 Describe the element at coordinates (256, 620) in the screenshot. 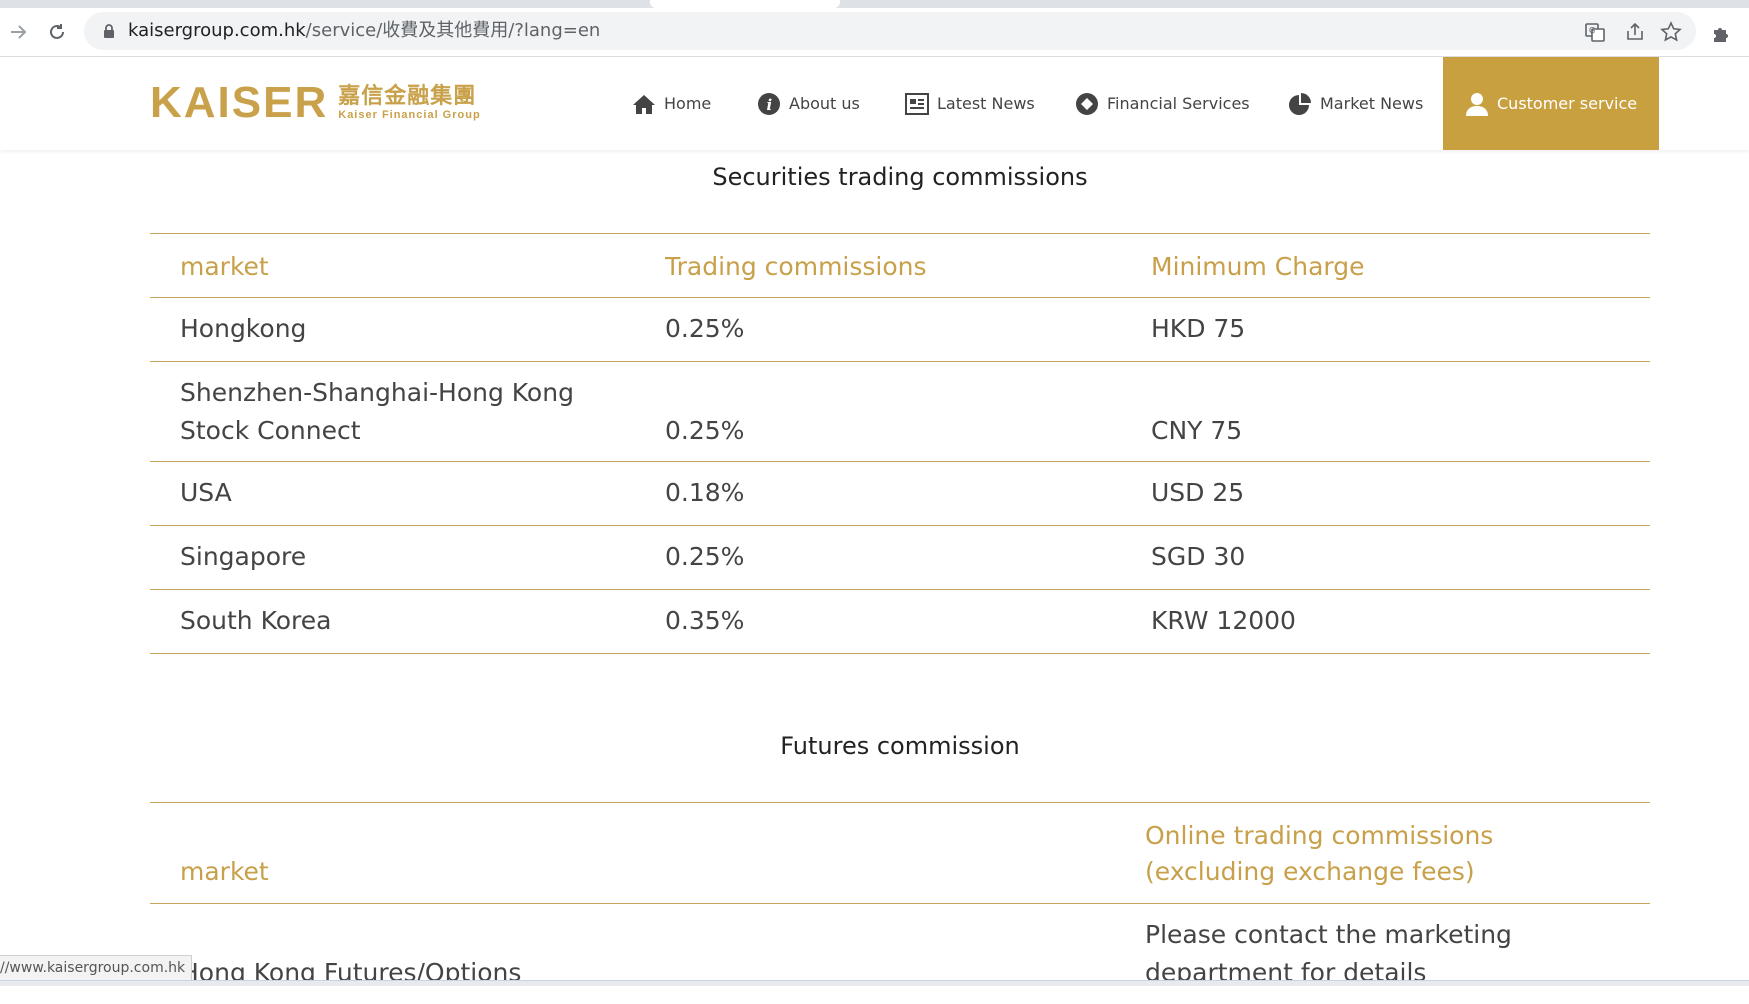

I see `cell-market: South Korea` at that location.